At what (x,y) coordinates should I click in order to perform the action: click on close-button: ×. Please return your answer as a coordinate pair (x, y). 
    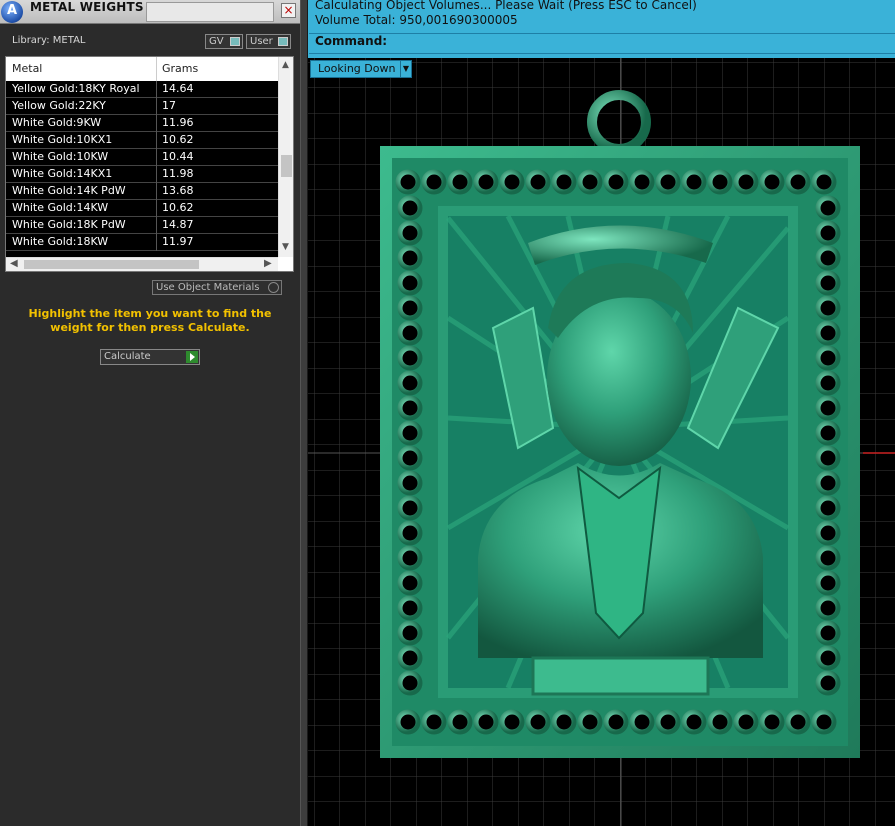
    Looking at the image, I should click on (288, 10).